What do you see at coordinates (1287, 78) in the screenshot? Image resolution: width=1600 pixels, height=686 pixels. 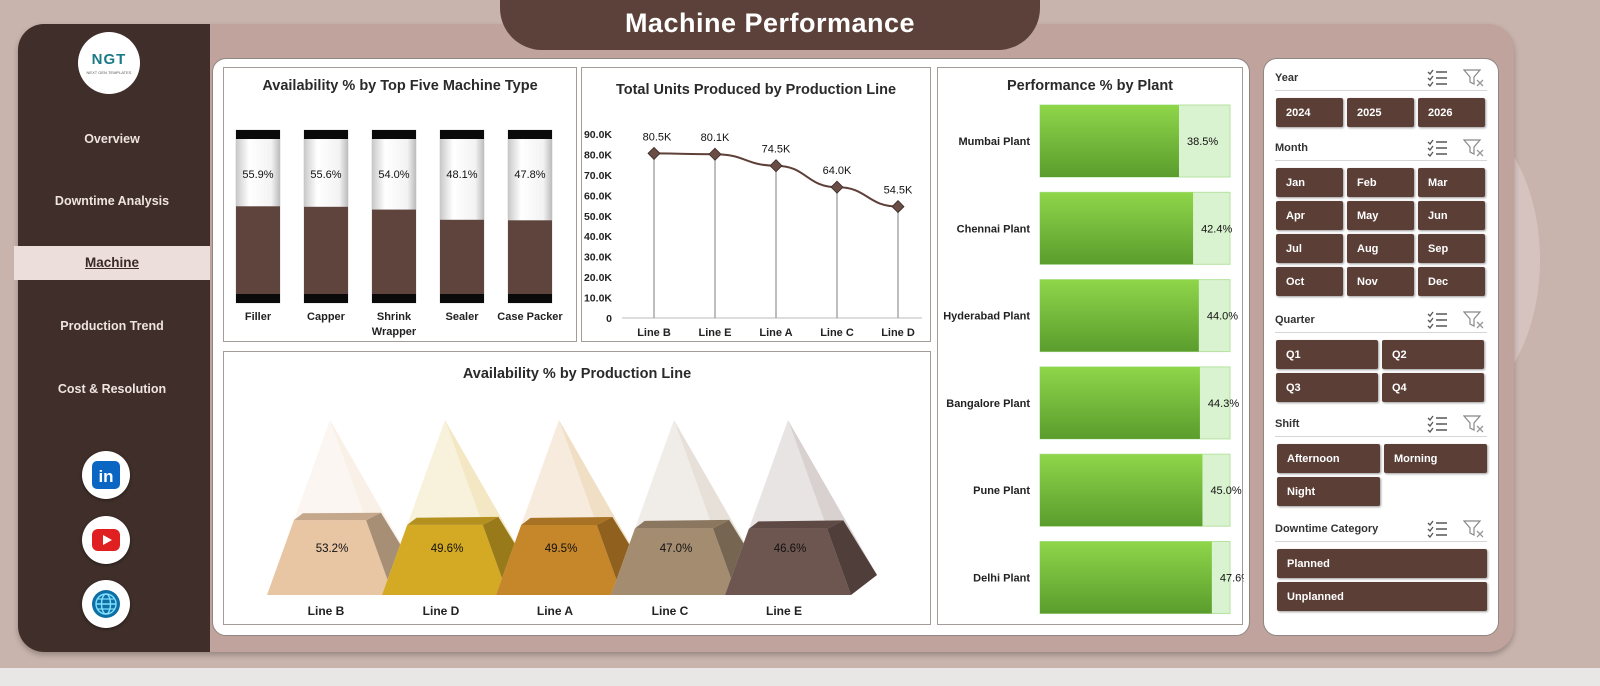 I see `filter-title-year: Year` at bounding box center [1287, 78].